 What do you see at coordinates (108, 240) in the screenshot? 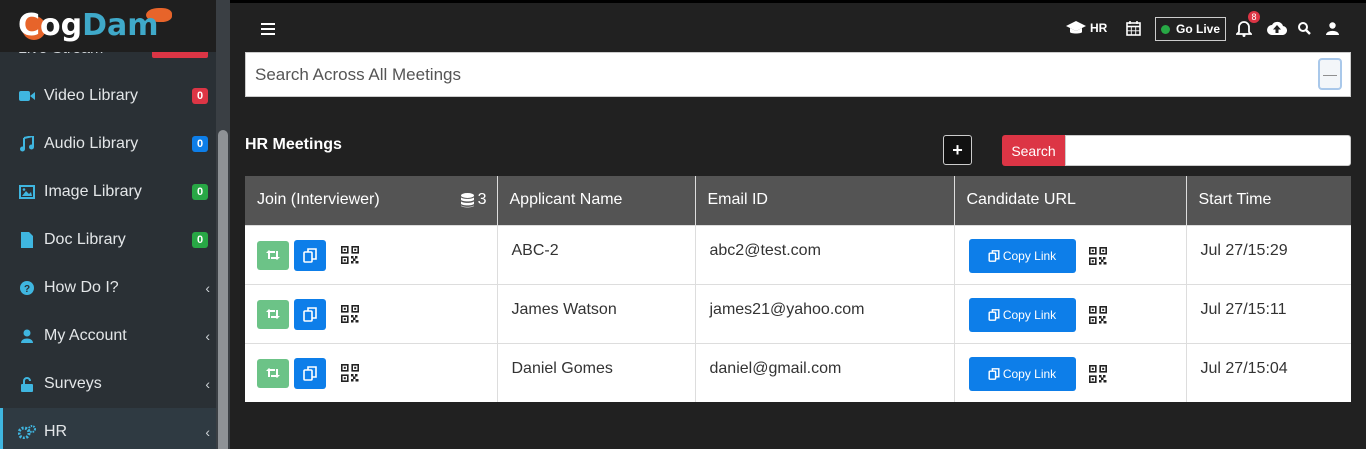
I see `sidebar-item-doc-library: Doc Library 0` at bounding box center [108, 240].